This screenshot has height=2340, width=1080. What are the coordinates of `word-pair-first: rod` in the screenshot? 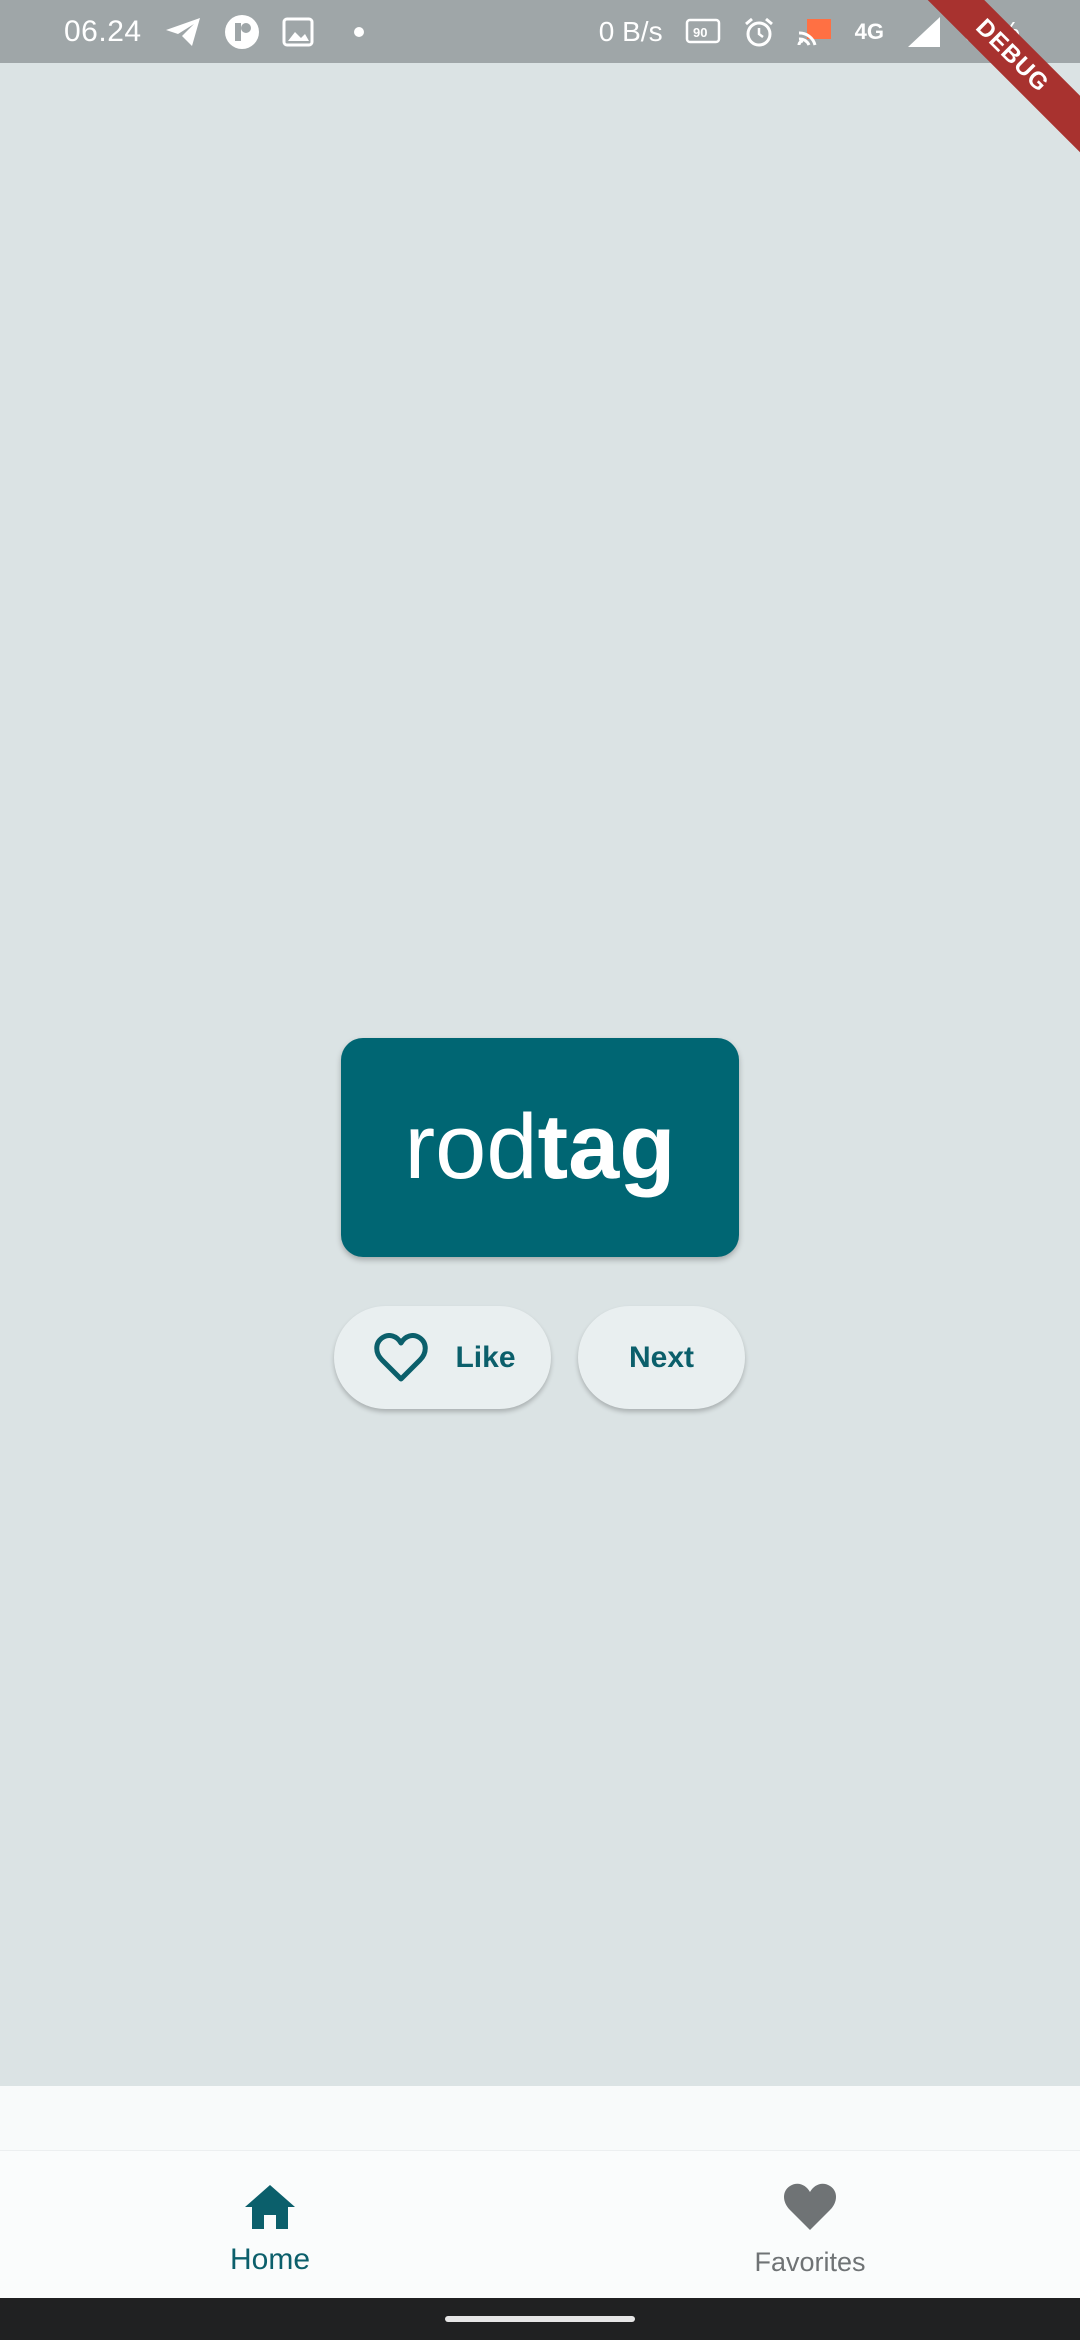 It's located at (471, 1147).